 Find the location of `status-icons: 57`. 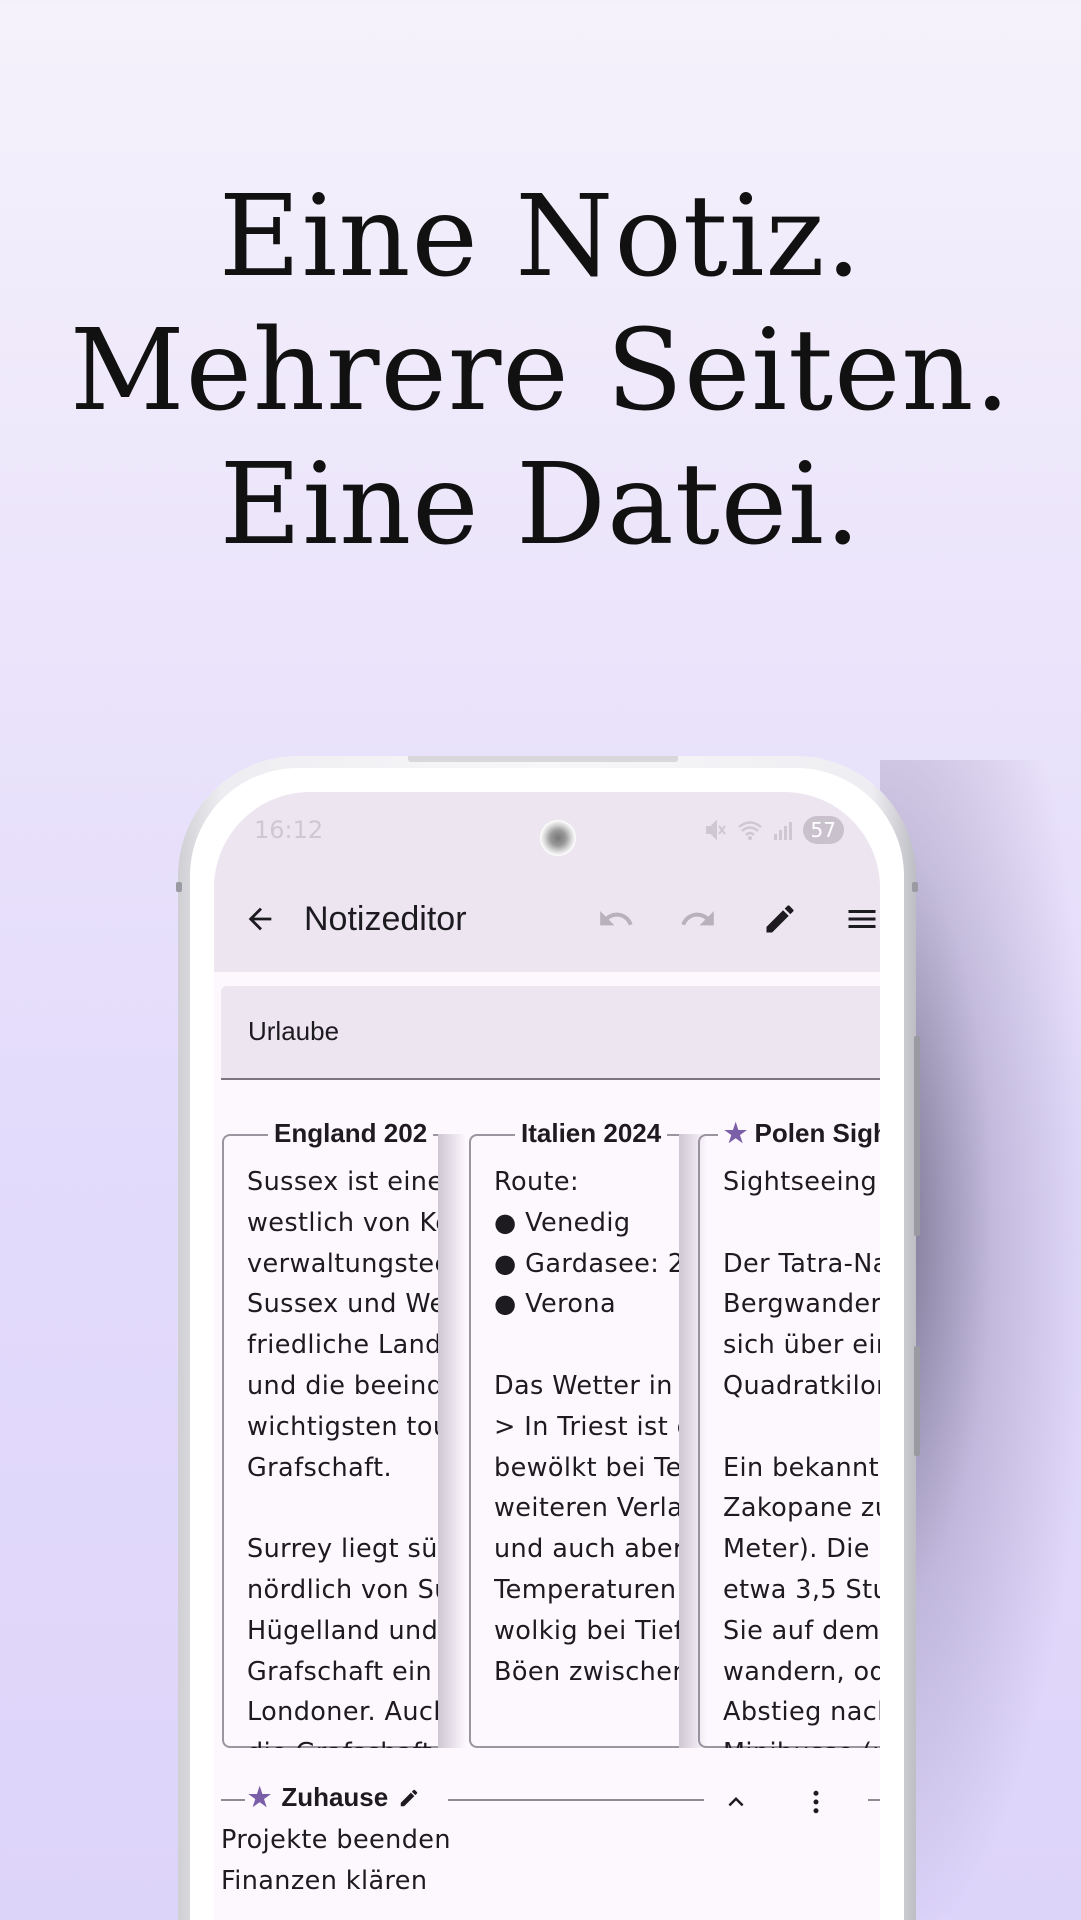

status-icons: 57 is located at coordinates (773, 830).